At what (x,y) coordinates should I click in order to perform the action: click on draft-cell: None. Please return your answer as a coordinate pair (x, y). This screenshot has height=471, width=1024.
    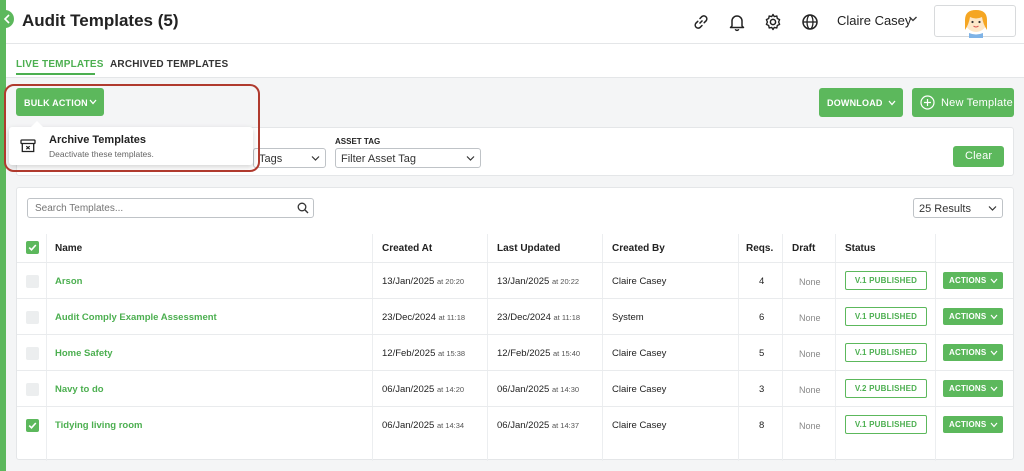
    Looking at the image, I should click on (810, 426).